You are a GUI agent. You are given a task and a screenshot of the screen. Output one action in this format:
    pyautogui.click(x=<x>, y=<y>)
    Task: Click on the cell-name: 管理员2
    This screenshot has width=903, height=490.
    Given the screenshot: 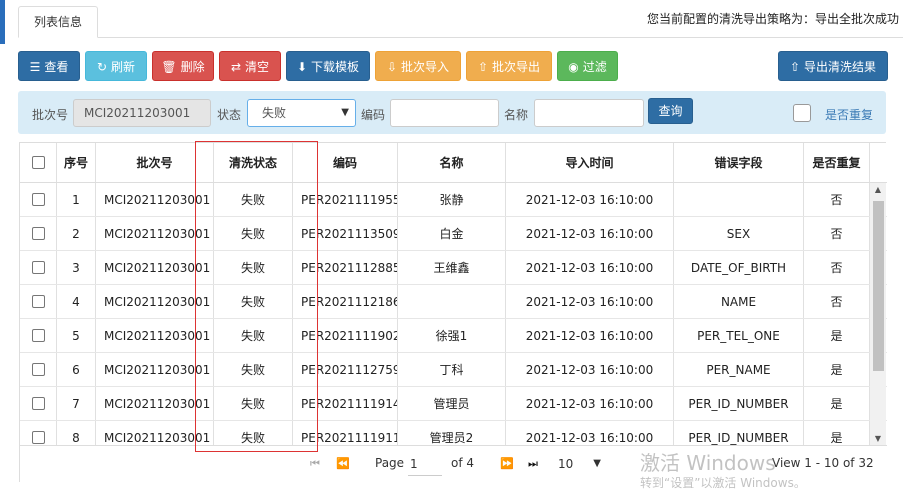 What is the action you would take?
    pyautogui.click(x=452, y=433)
    